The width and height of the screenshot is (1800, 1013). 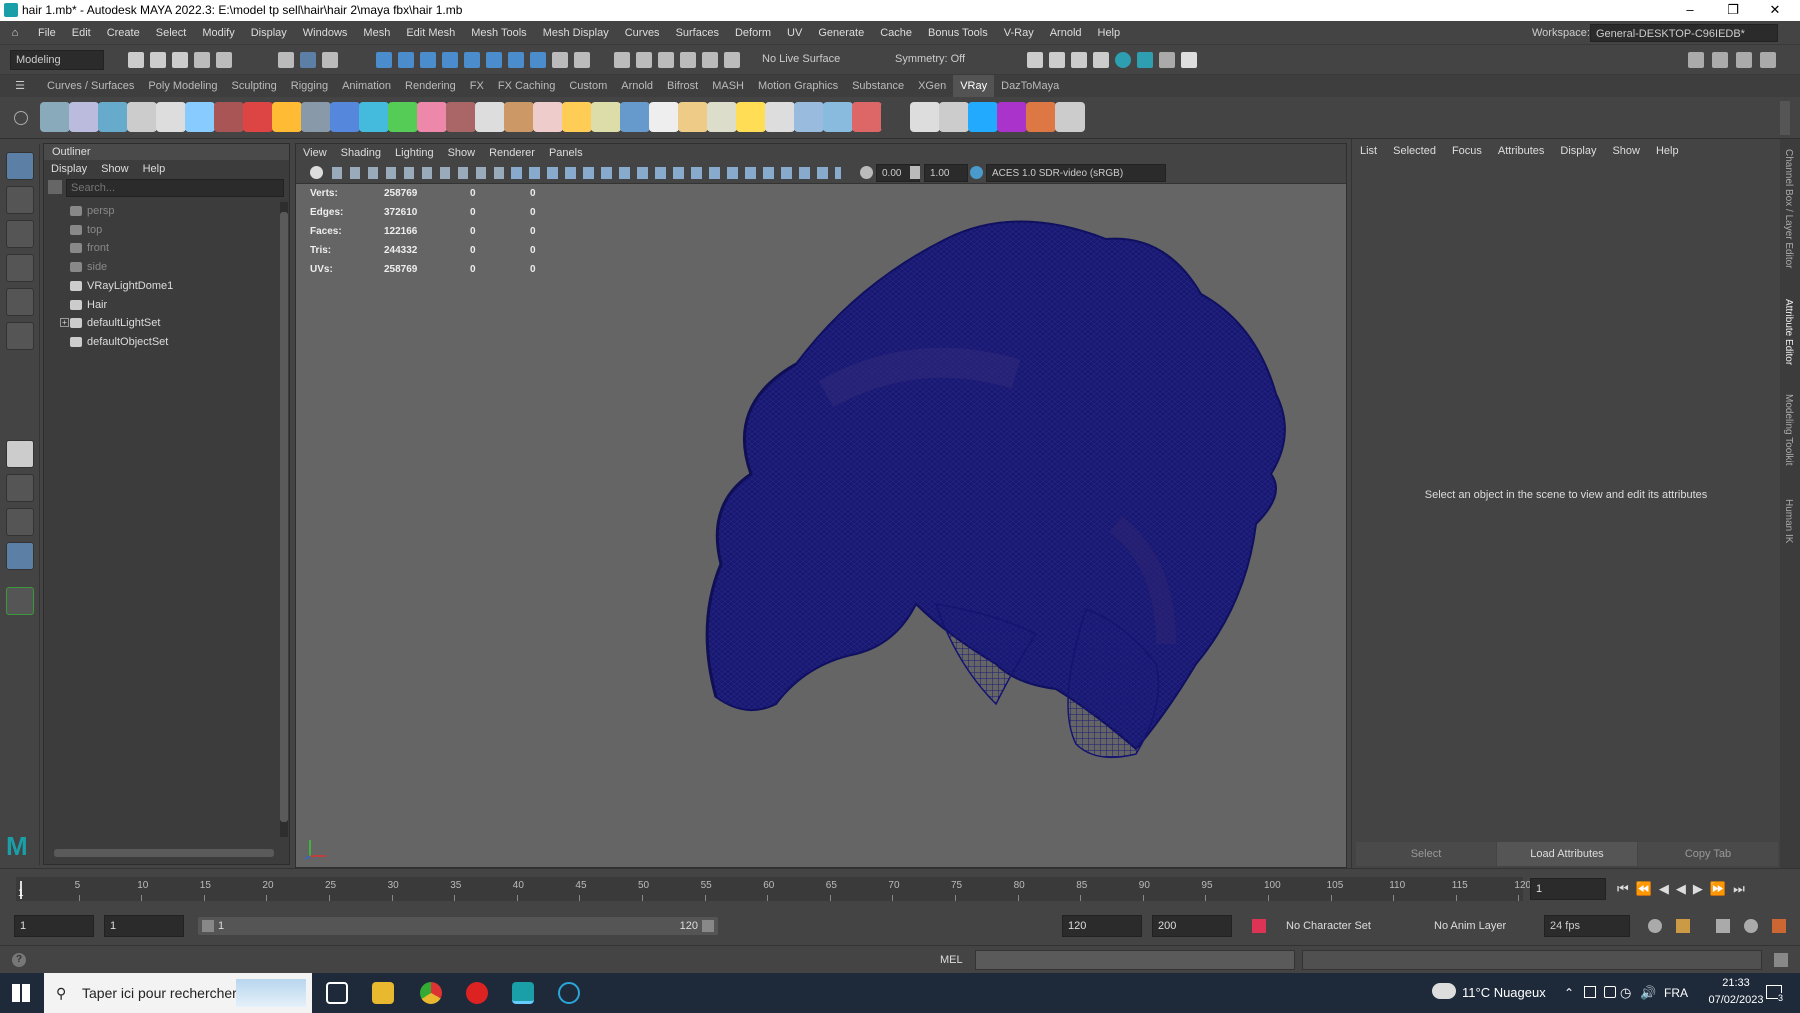 What do you see at coordinates (1701, 888) in the screenshot?
I see `play-forward-icon: ▶` at bounding box center [1701, 888].